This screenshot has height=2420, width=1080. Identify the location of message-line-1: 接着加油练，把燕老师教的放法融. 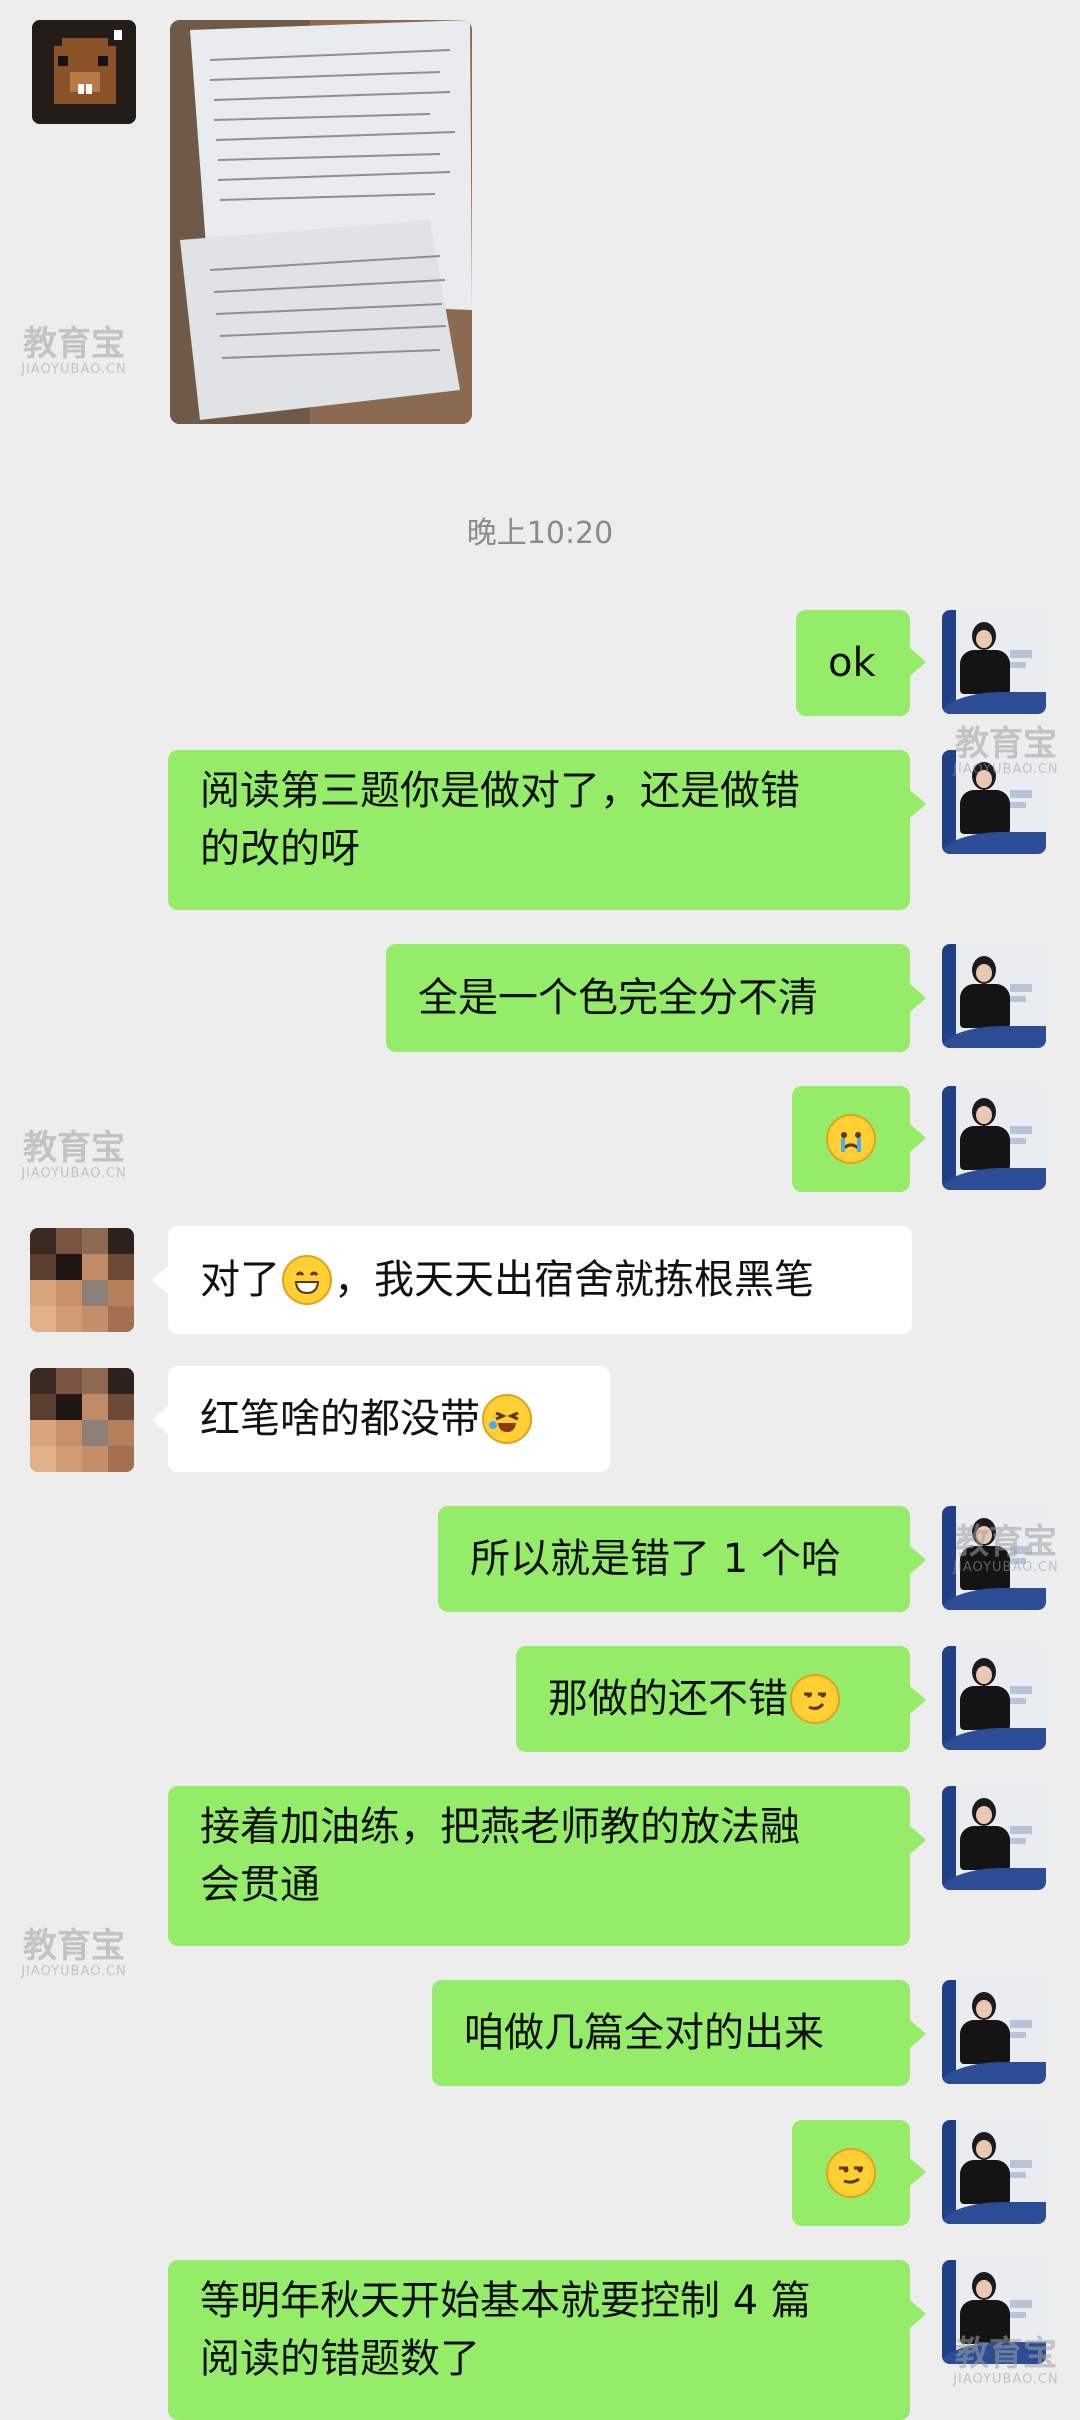
(500, 1827).